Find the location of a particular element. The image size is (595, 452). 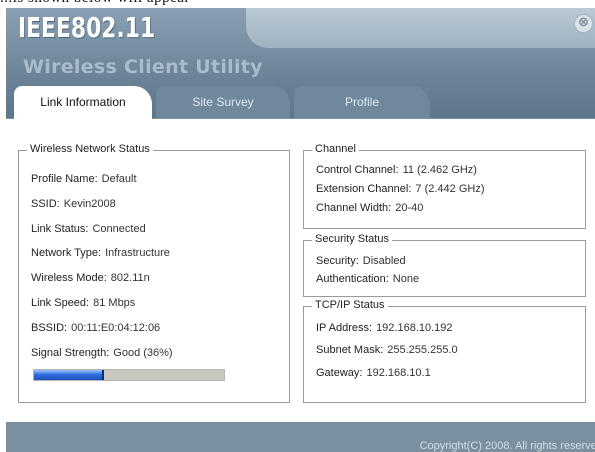

app-logo: IEEE802.11 is located at coordinates (87, 27).